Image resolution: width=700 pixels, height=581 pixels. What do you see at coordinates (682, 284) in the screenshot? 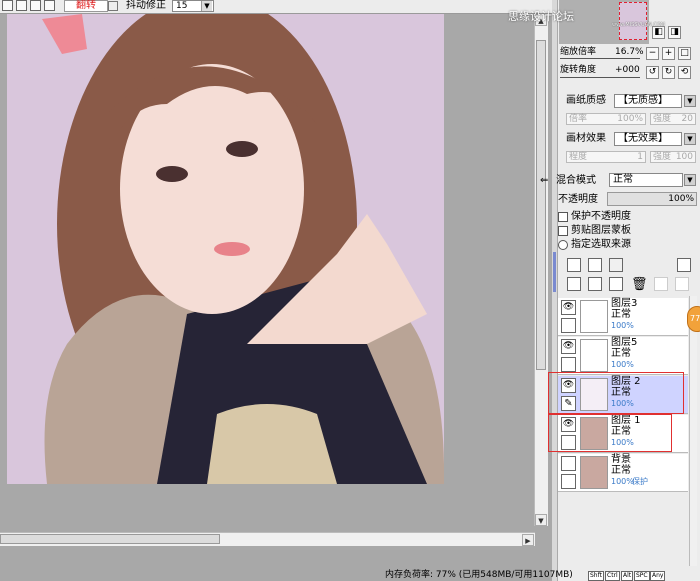
I see `layer-down-icon` at bounding box center [682, 284].